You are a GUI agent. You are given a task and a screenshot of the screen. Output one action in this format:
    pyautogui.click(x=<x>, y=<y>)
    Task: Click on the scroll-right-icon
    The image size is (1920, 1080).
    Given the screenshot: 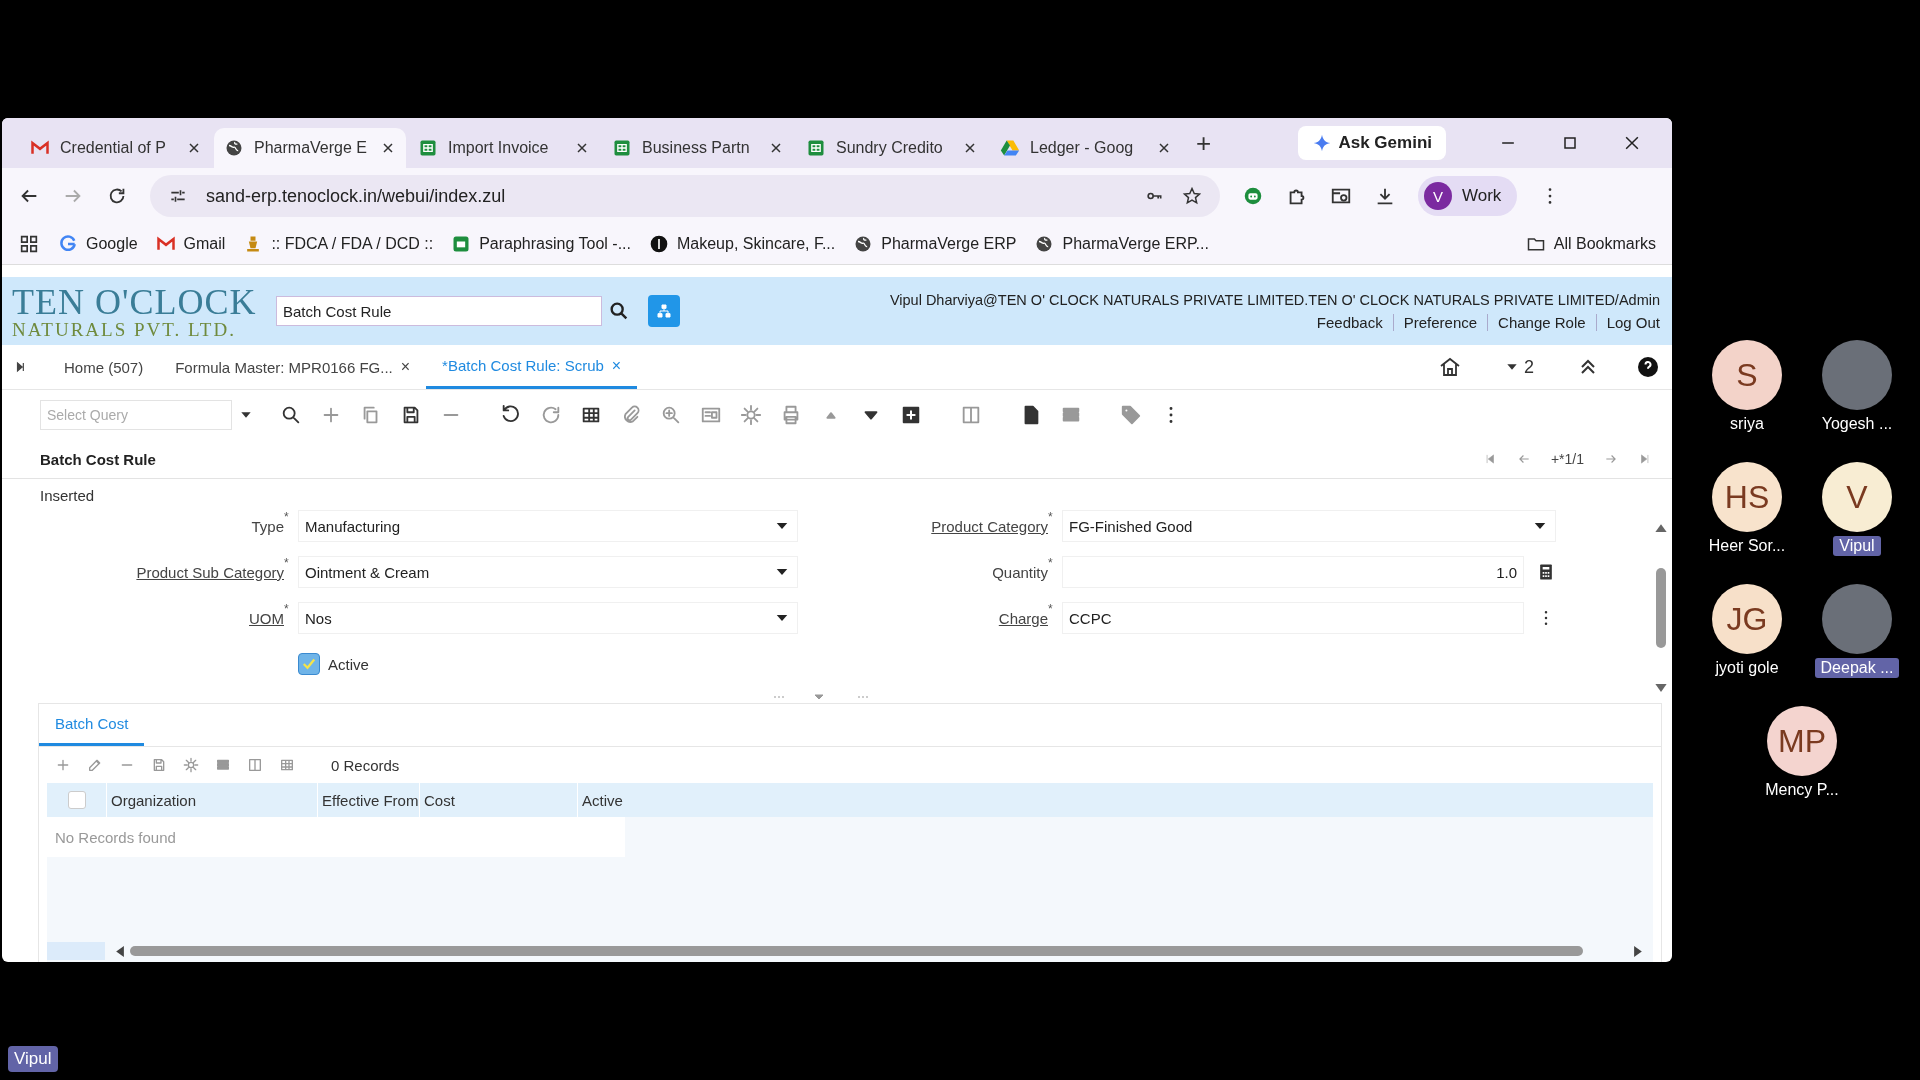 What is the action you would take?
    pyautogui.click(x=1638, y=951)
    